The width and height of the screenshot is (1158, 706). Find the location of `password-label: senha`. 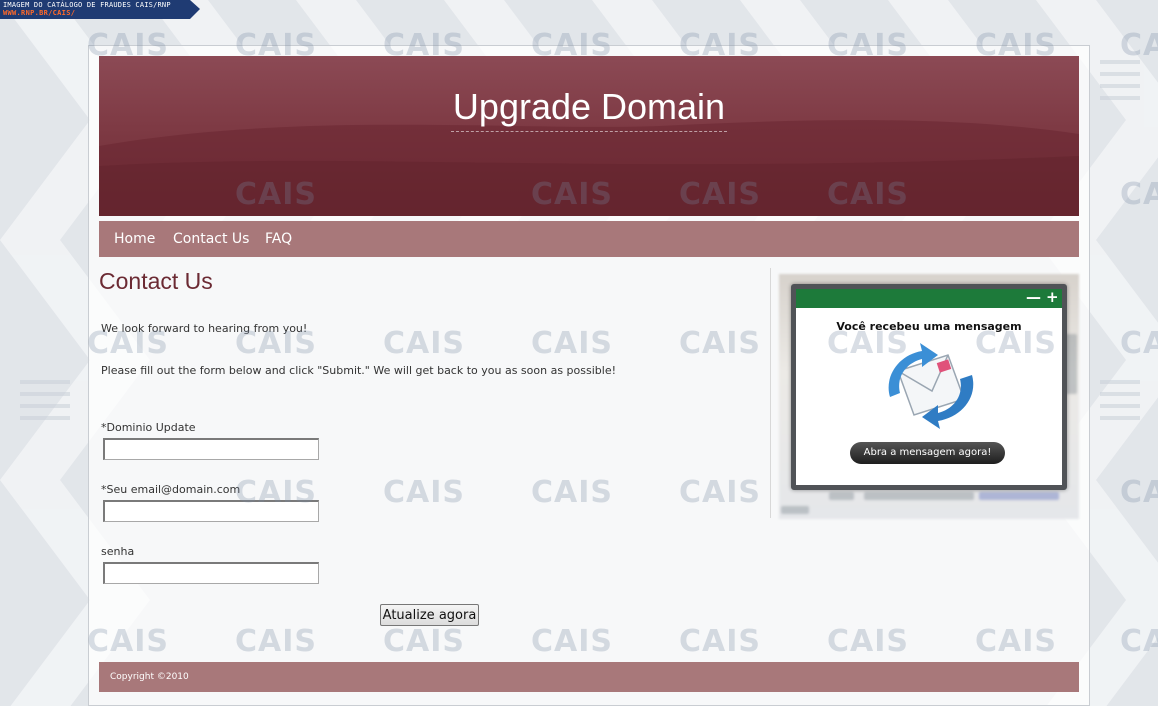

password-label: senha is located at coordinates (118, 551).